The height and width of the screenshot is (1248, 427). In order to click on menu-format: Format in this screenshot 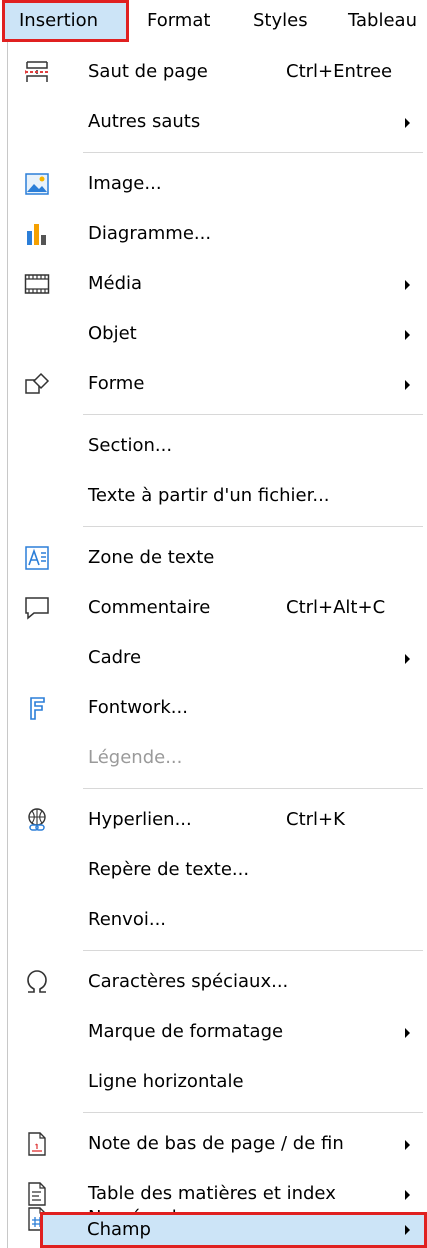, I will do `click(178, 21)`.